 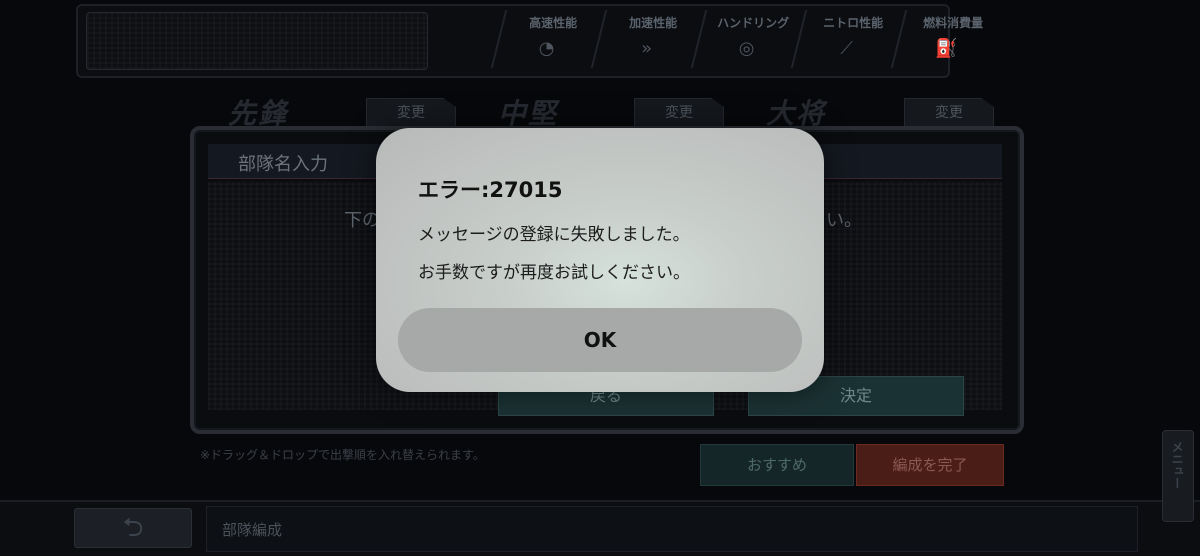 I want to click on stat-banner: 高速性能 ◔ 加速性能 » ハンドリング ◎ ニトロ性能 ⟋ 燃料消費量 ⛽, so click(x=541, y=41).